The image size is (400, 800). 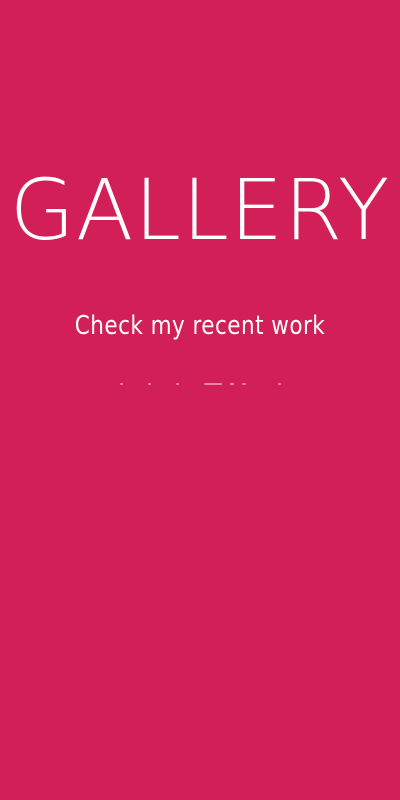 I want to click on page-subtitle: Check my recent work, so click(x=200, y=326).